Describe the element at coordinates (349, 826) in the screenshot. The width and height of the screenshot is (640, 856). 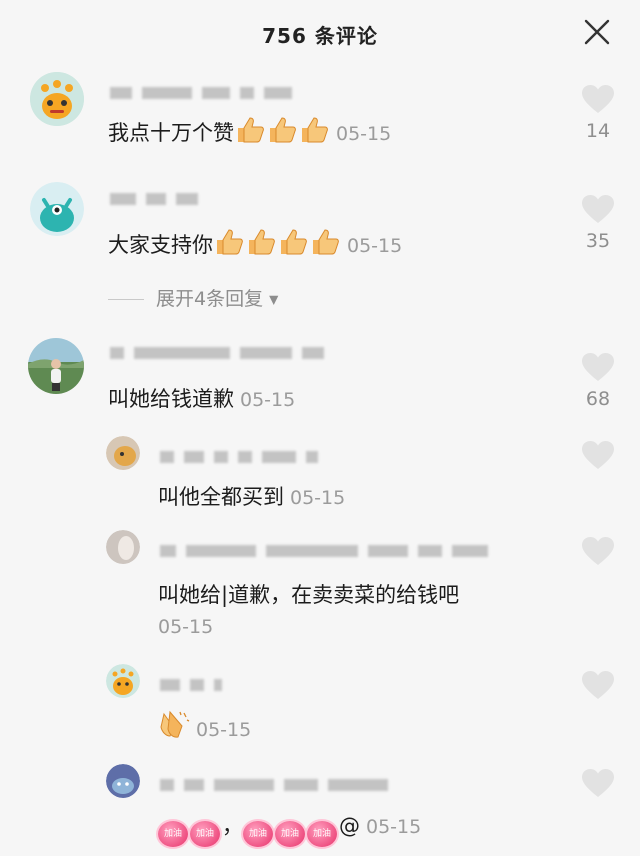
I see `mention: @` at that location.